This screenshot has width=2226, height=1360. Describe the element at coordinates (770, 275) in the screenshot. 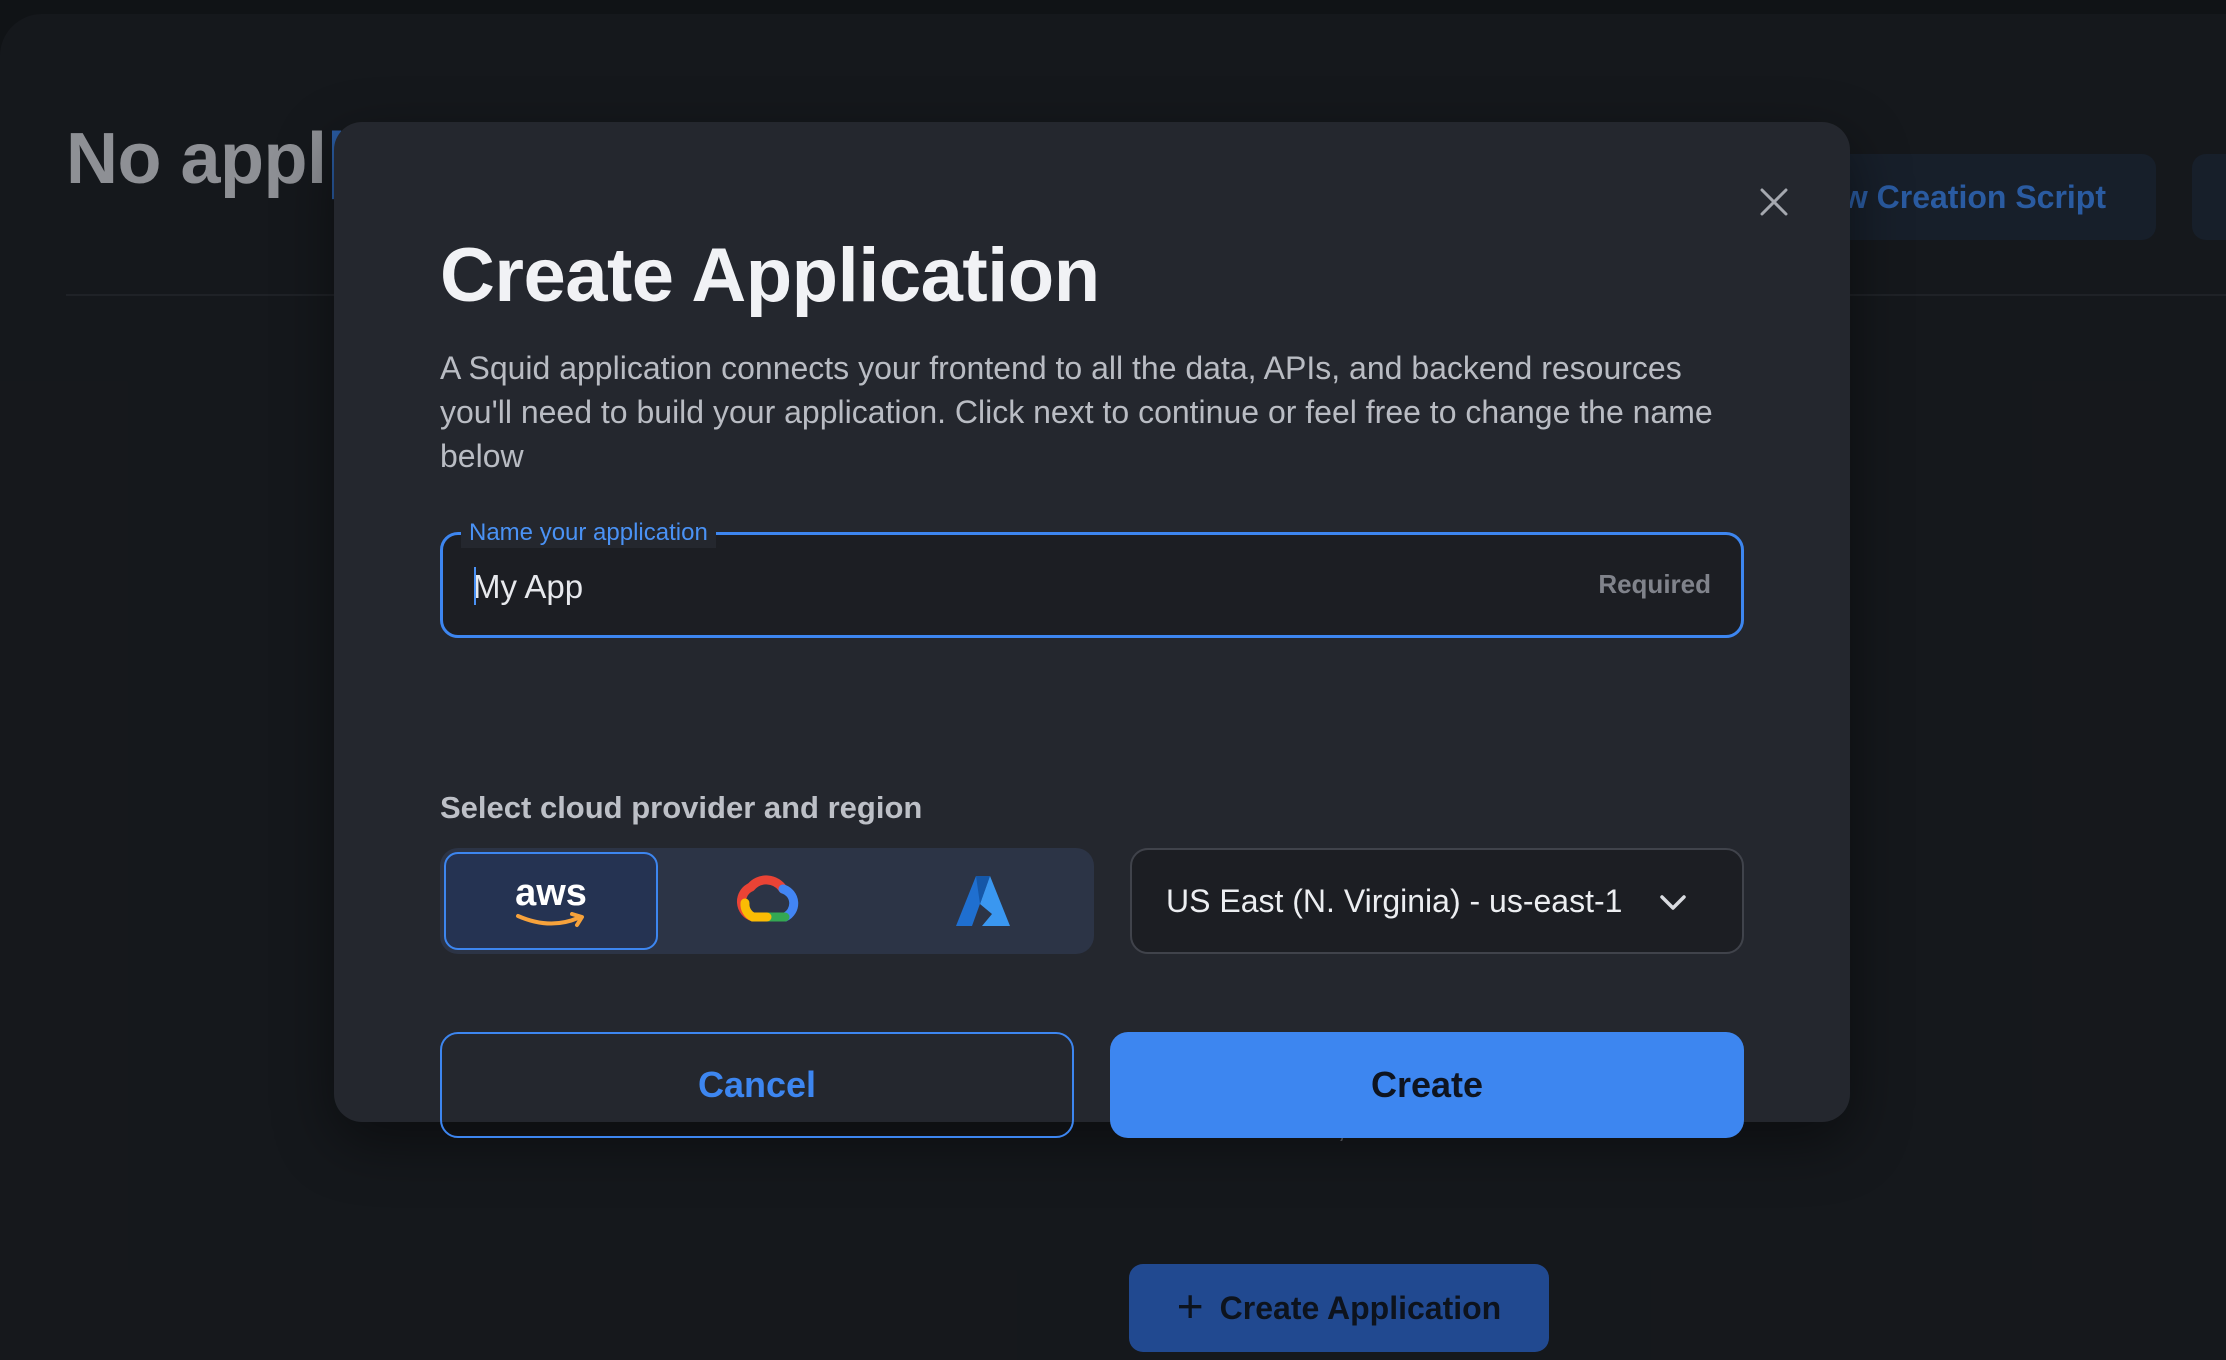

I see `dialog-title: Create Application` at that location.